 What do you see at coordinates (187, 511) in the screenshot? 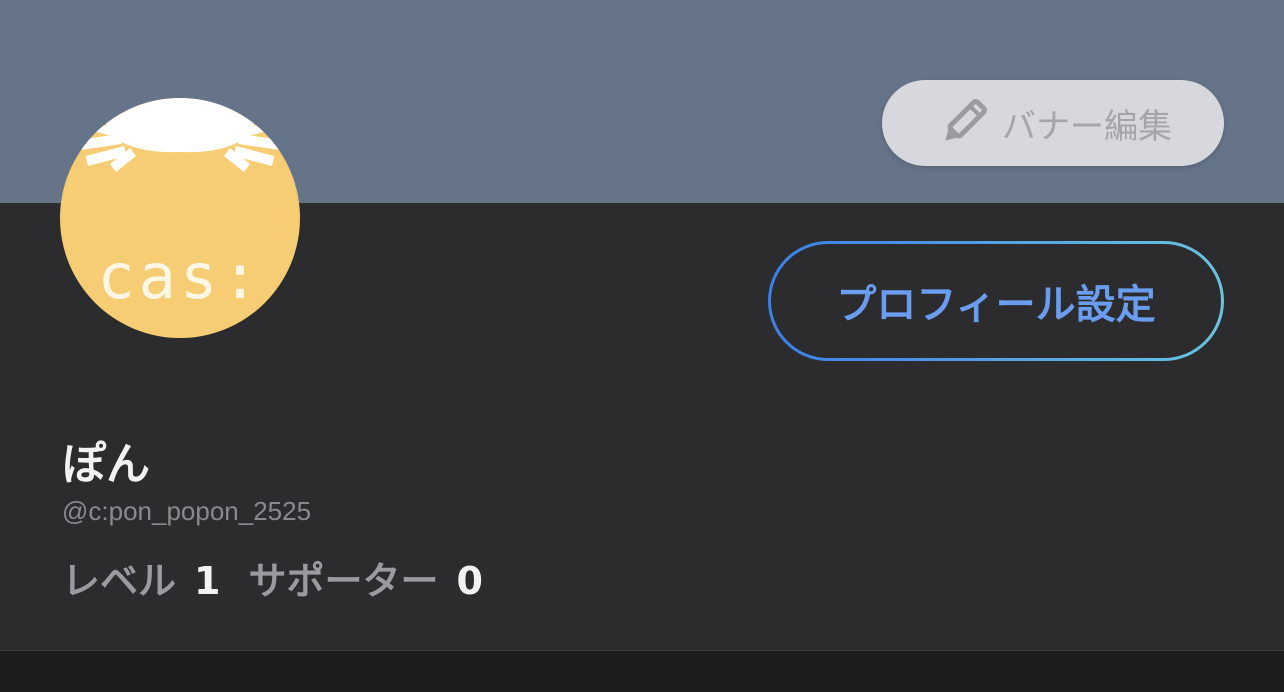
I see `user-handle: @c:pon_popon_2525` at bounding box center [187, 511].